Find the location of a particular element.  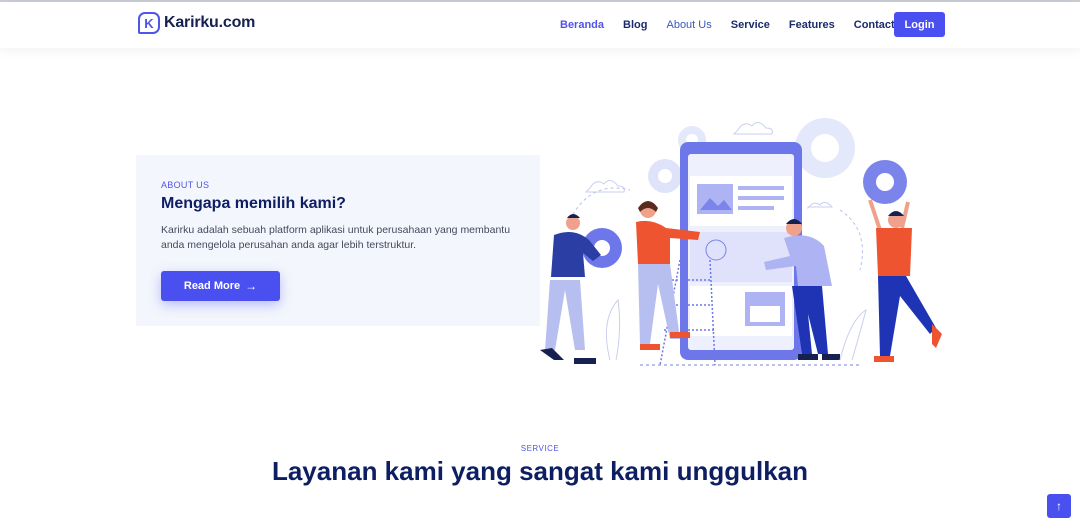

logo-k-icon: K is located at coordinates (149, 23).